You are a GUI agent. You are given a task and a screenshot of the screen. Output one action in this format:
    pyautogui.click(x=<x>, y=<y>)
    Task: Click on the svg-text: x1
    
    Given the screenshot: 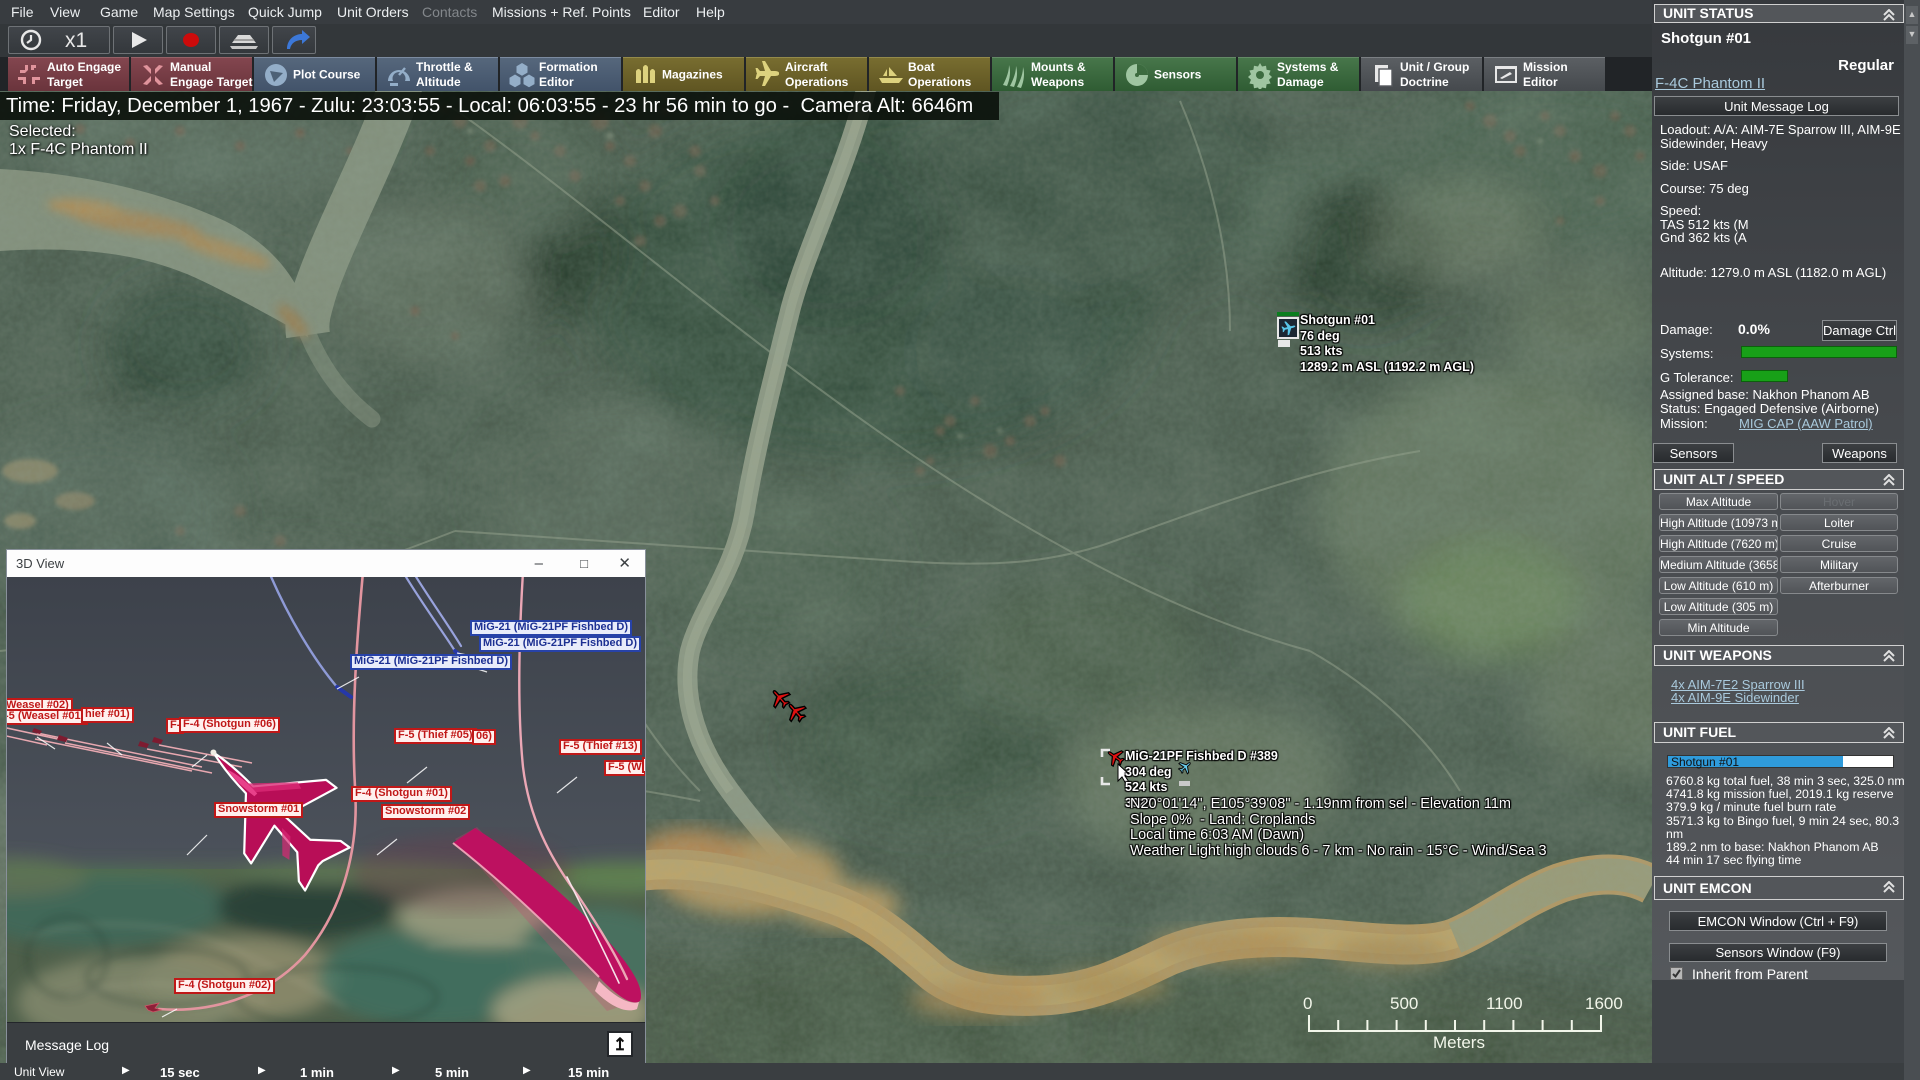 What is the action you would take?
    pyautogui.click(x=76, y=40)
    